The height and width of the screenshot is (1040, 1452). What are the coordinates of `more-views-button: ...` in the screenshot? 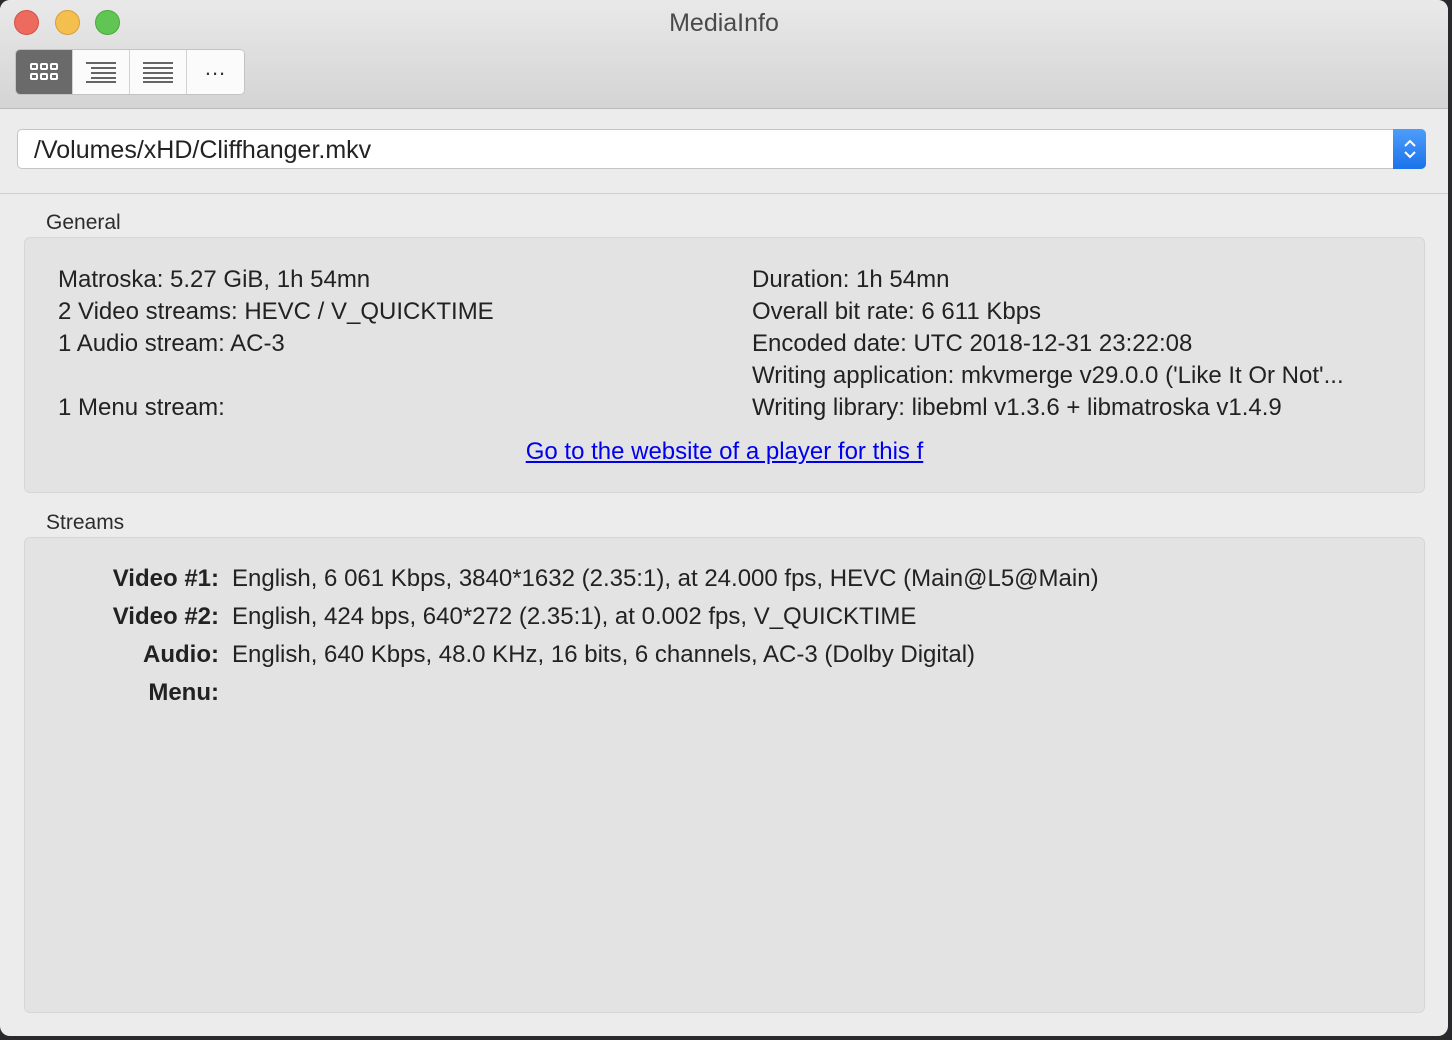 It's located at (215, 72).